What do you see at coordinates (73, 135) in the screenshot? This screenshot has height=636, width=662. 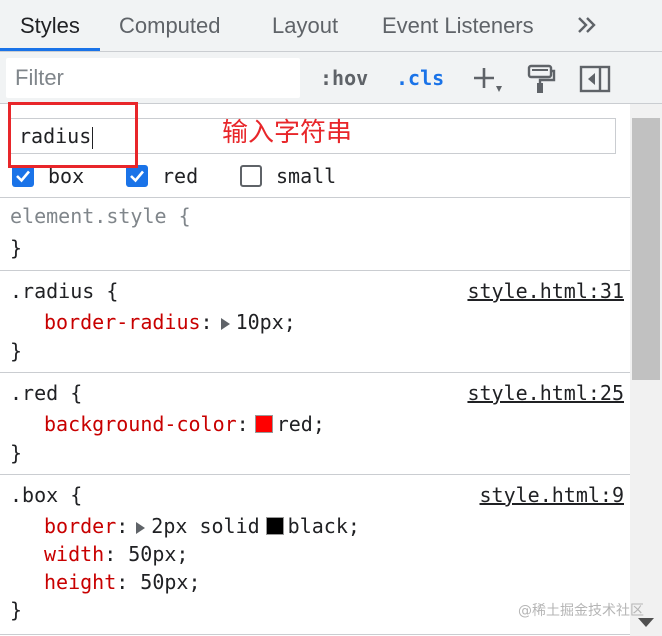 I see `annotation-highlight-box` at bounding box center [73, 135].